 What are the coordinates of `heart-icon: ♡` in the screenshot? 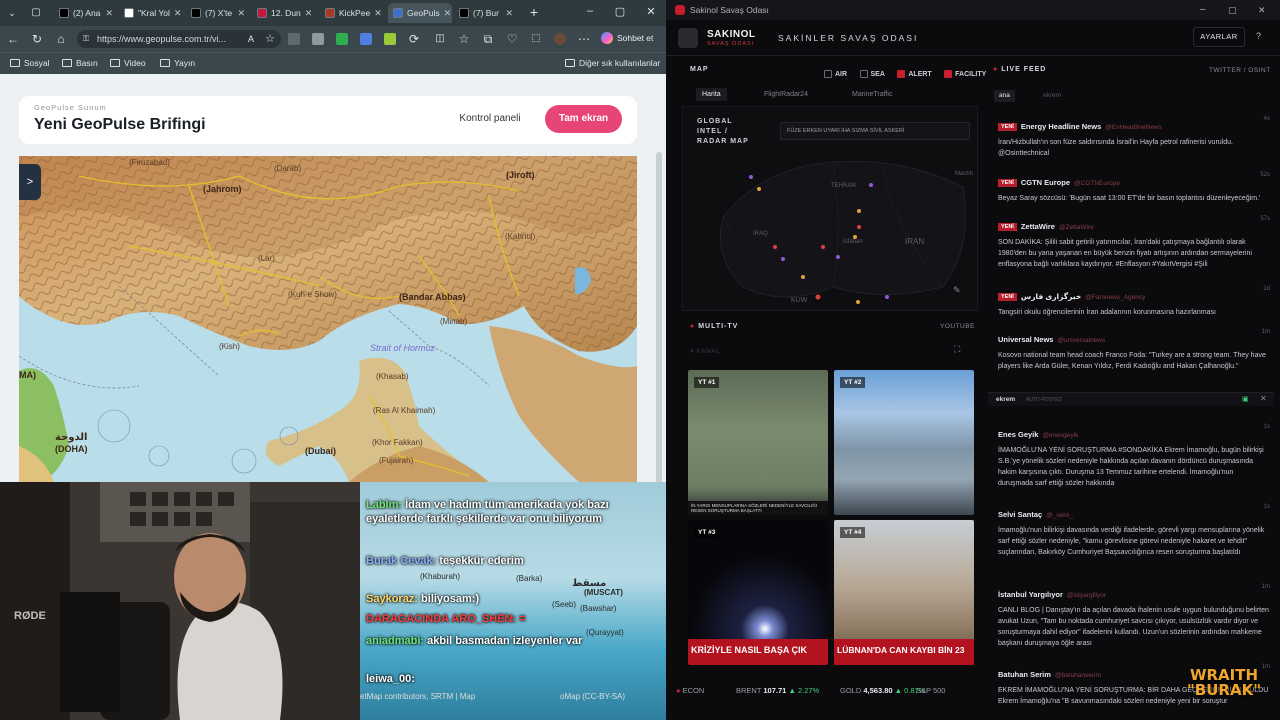 It's located at (512, 39).